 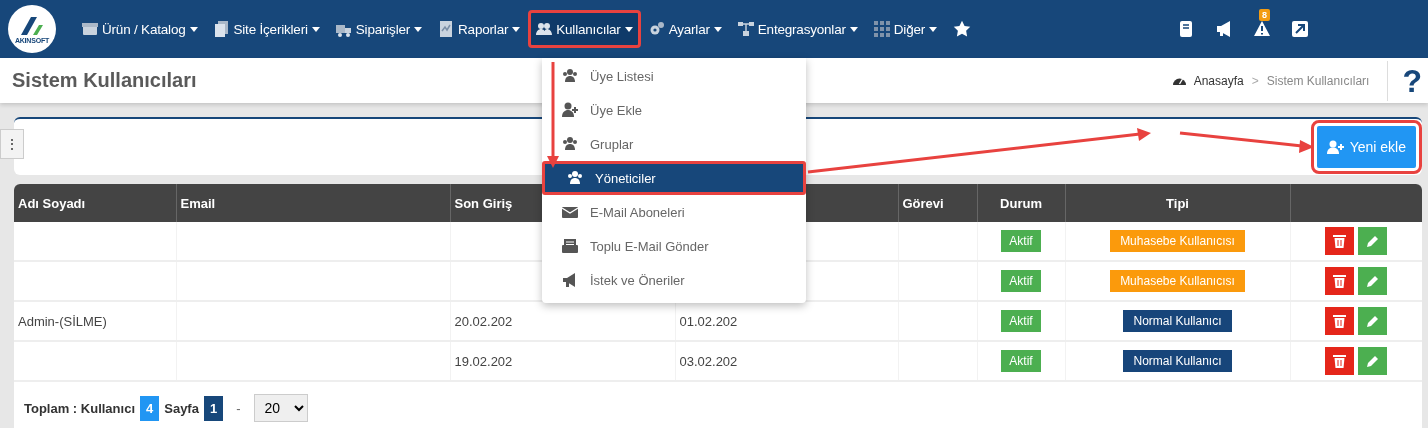 I want to click on column-header: Email, so click(x=198, y=203).